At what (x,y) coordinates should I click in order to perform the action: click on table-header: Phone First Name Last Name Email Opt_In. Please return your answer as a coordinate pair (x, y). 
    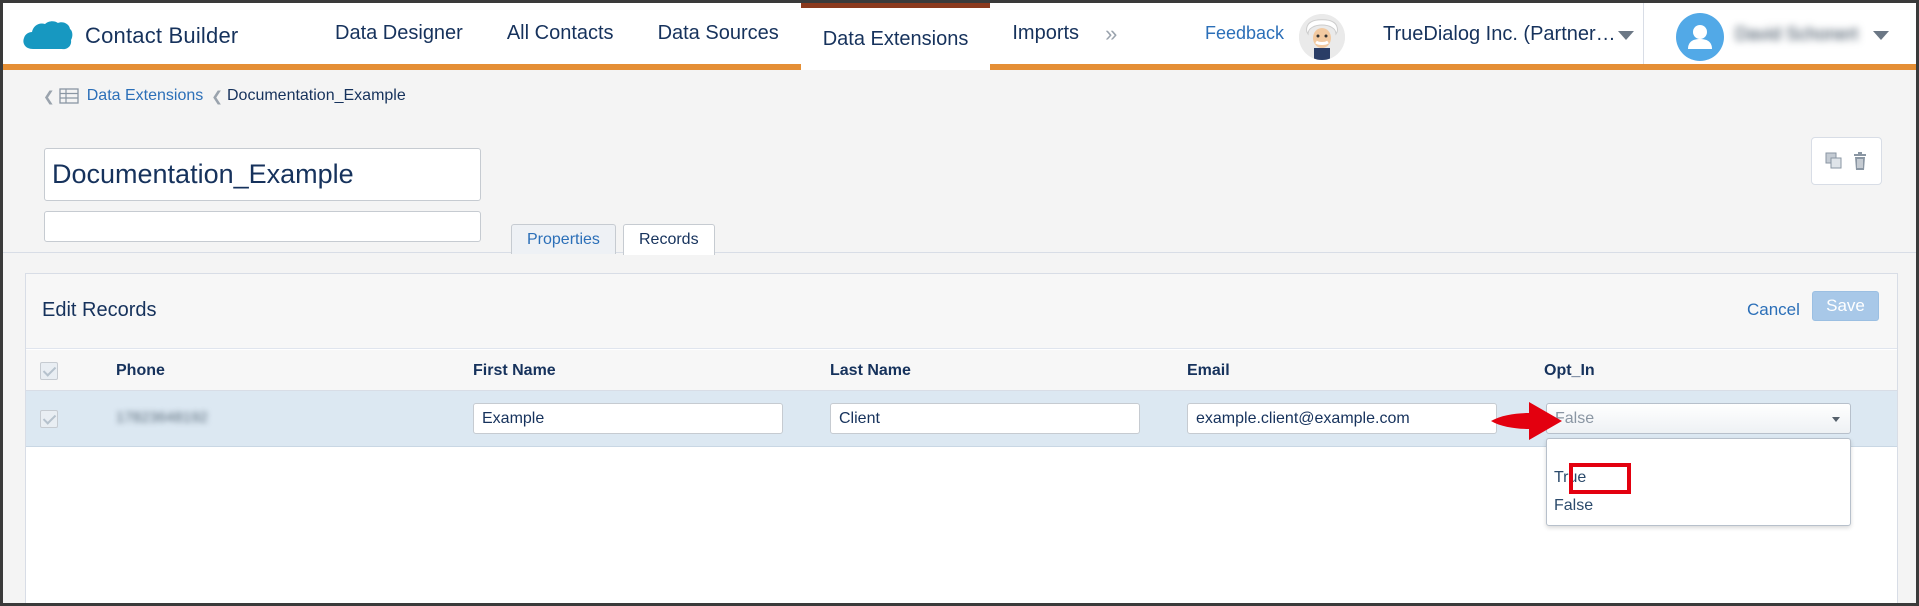
    Looking at the image, I should click on (961, 370).